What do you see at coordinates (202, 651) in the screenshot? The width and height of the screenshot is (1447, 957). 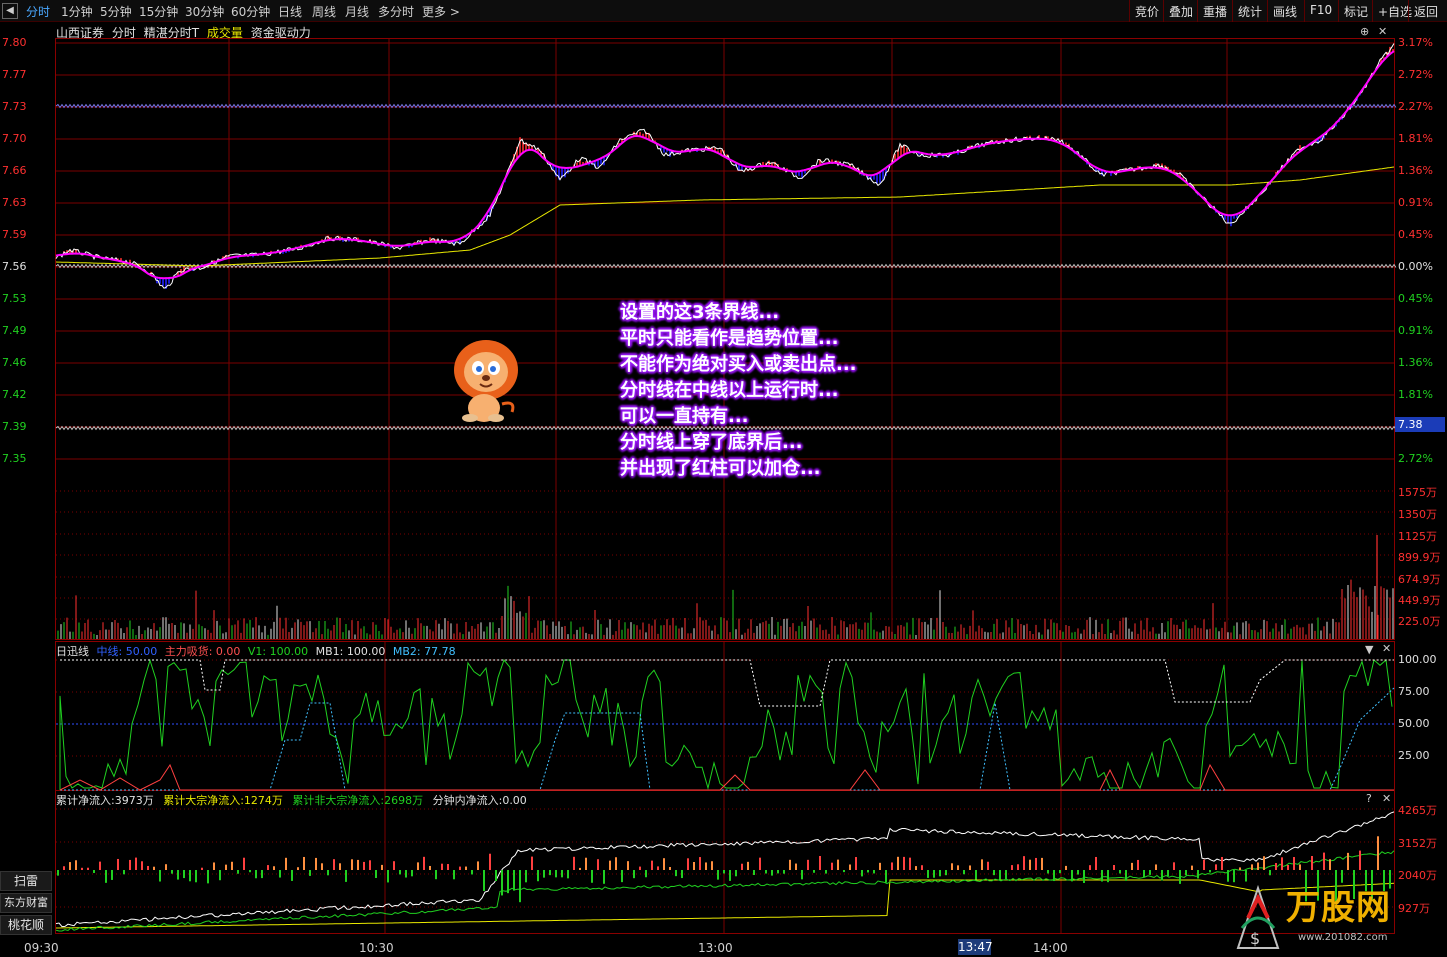 I see `oscillator-main-value: 主力吸货: 0.00` at bounding box center [202, 651].